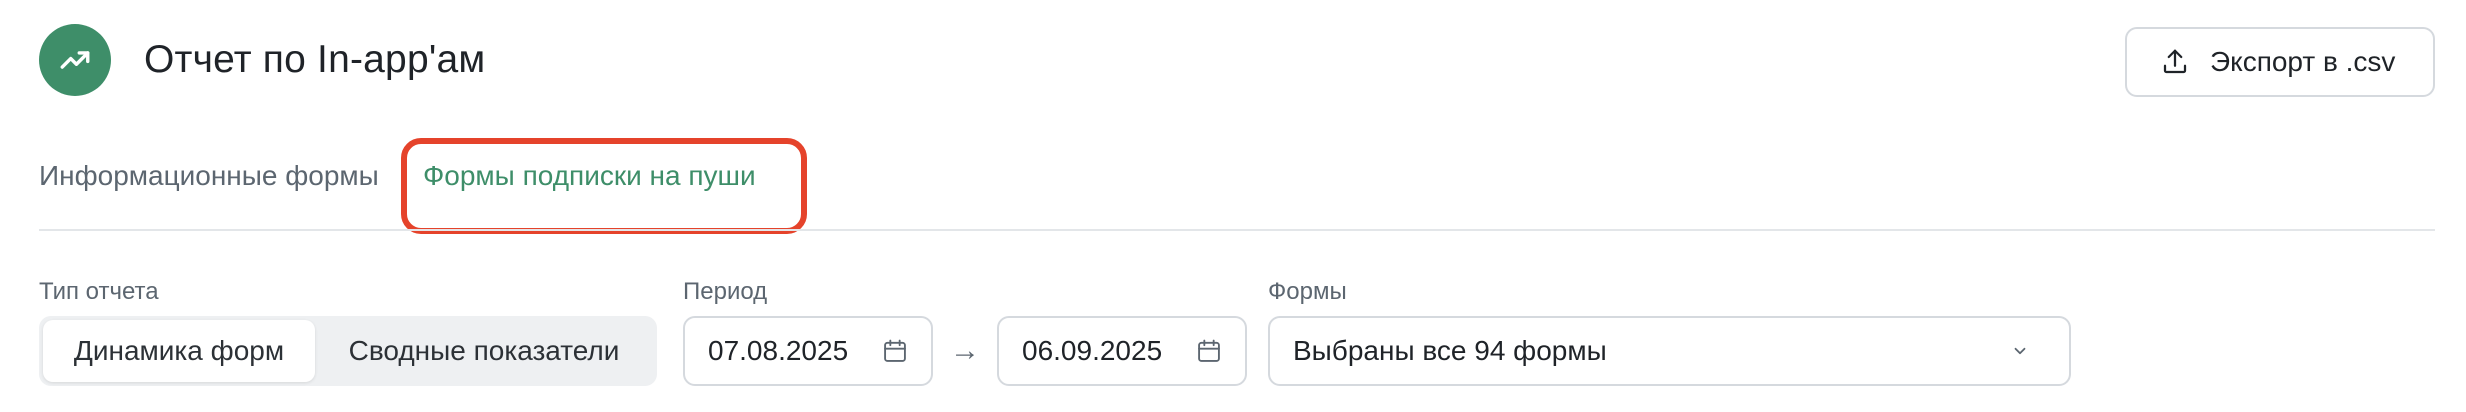  Describe the element at coordinates (315, 59) in the screenshot. I see `page-title: Отчет по In-app'ам` at that location.